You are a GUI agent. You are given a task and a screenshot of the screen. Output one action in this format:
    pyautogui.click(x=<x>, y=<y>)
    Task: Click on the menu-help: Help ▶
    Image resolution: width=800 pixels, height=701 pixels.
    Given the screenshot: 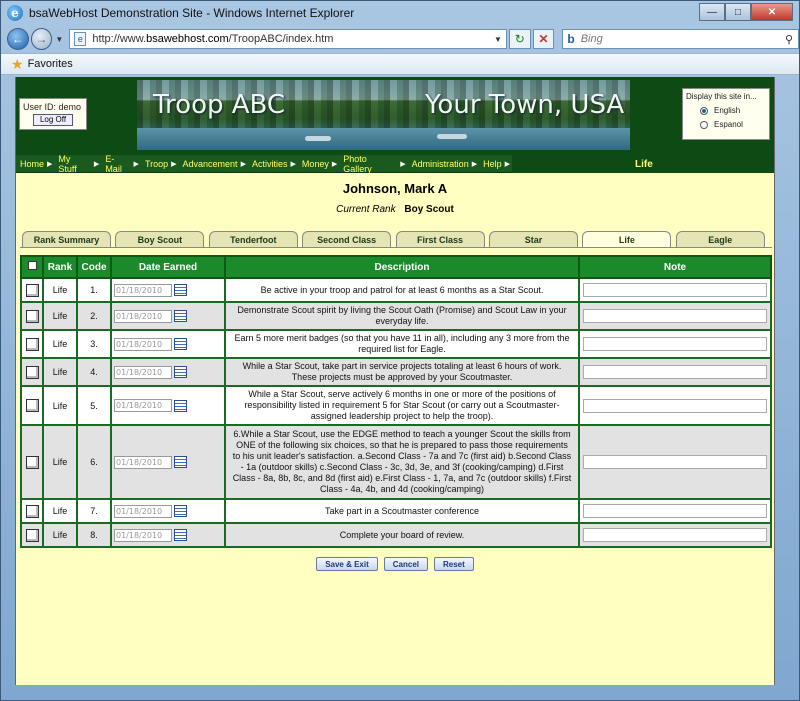 What is the action you would take?
    pyautogui.click(x=495, y=164)
    